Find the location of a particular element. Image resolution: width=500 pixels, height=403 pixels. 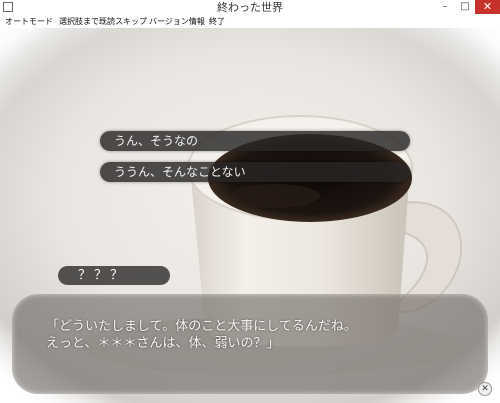

maximize-button: □ is located at coordinates (465, 7).